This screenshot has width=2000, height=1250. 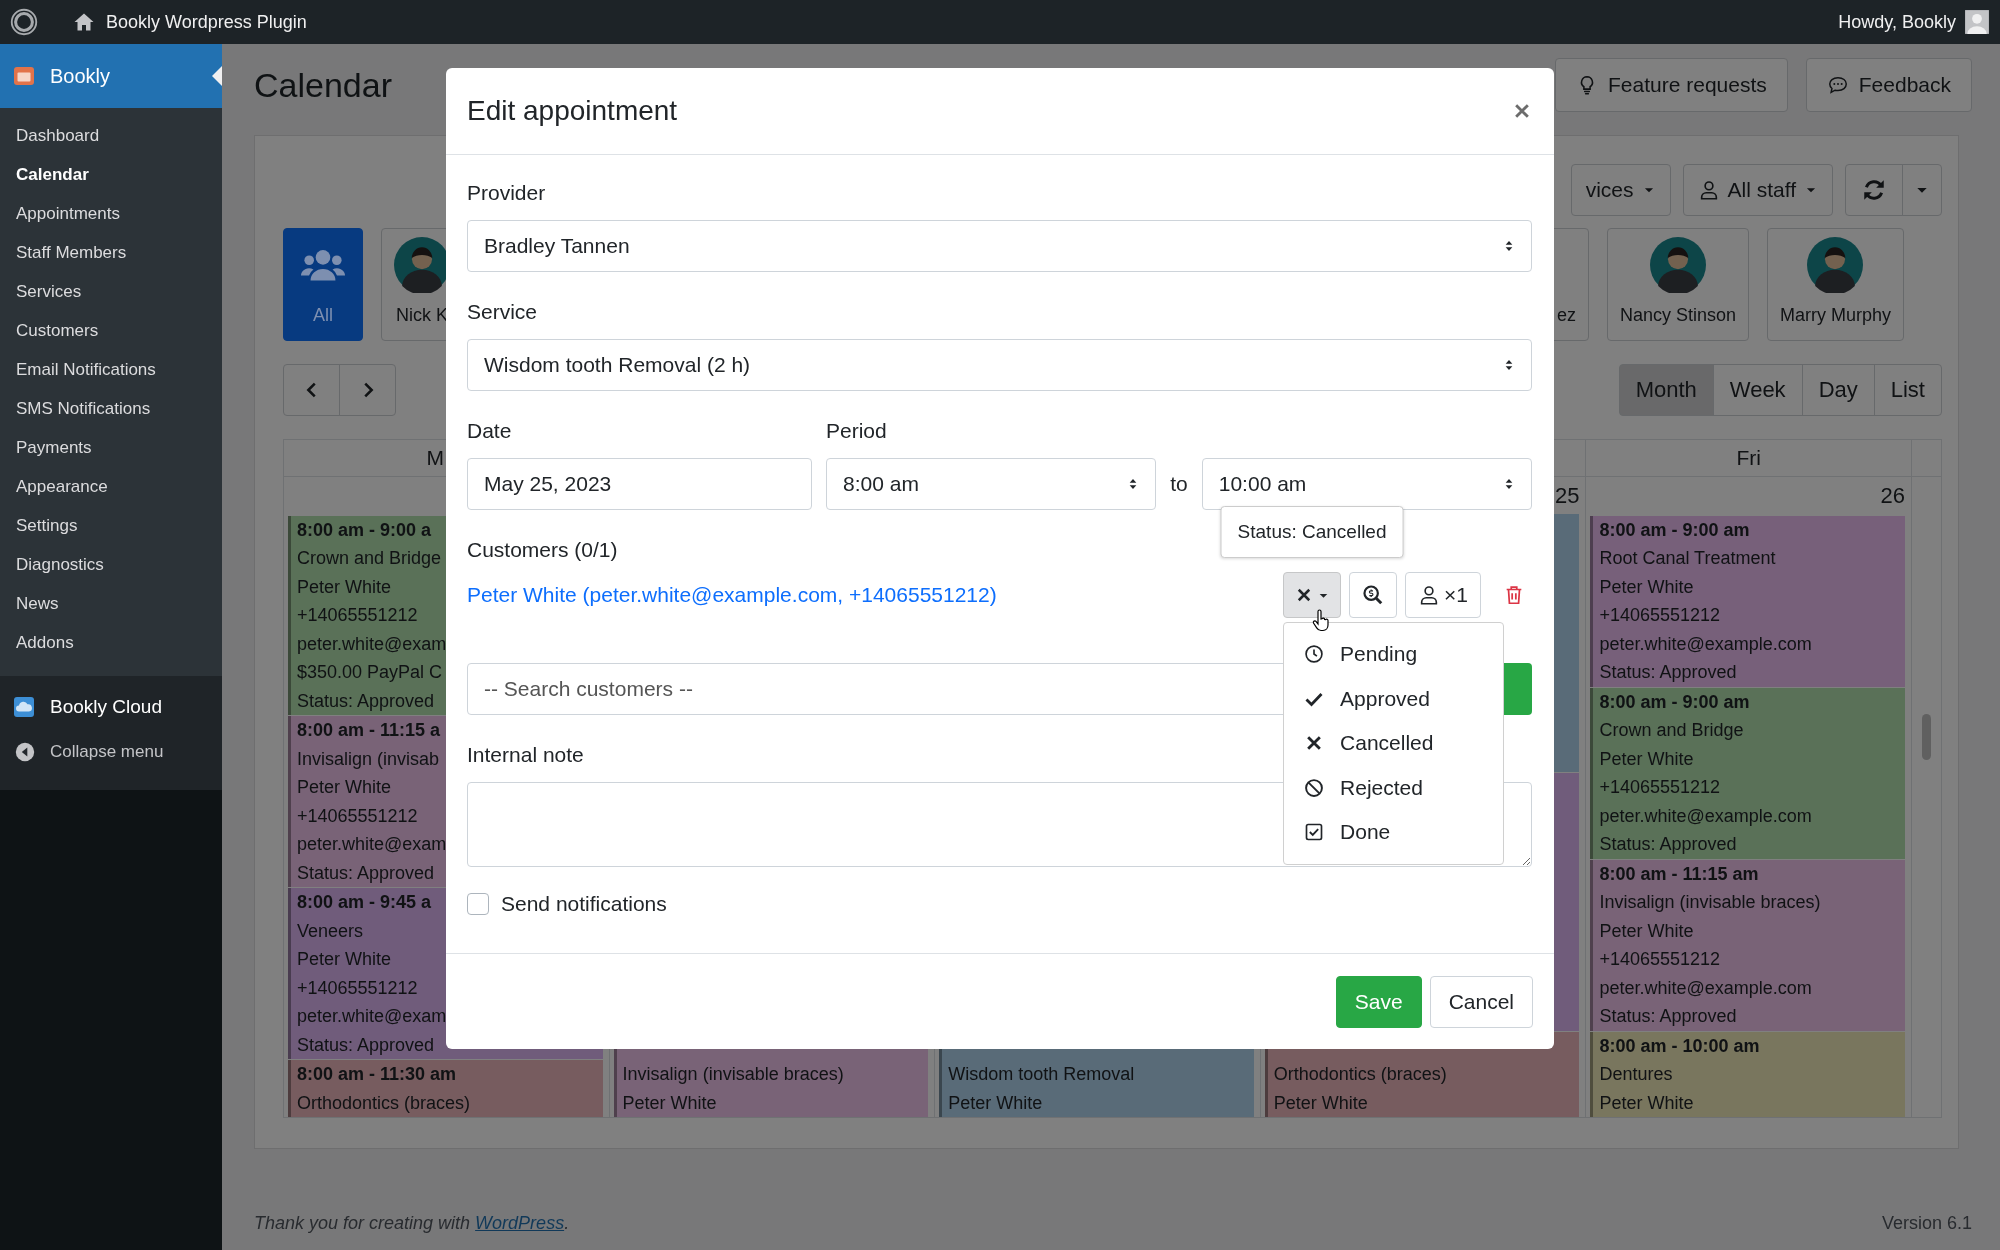 I want to click on field-label: Service, so click(x=502, y=312).